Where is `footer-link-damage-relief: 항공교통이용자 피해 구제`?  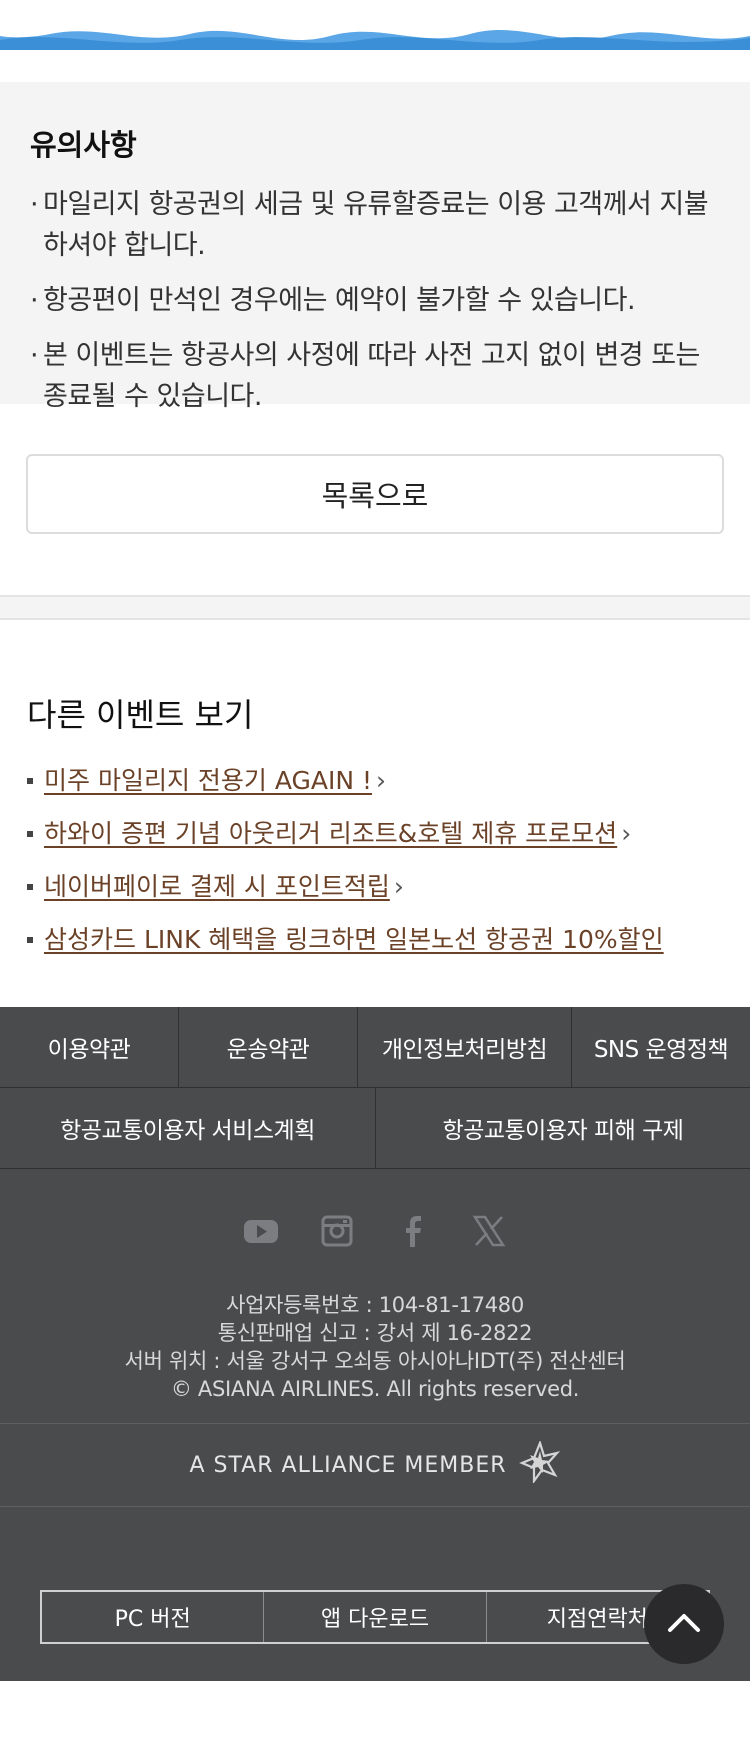 footer-link-damage-relief: 항공교통이용자 피해 구제 is located at coordinates (563, 1128).